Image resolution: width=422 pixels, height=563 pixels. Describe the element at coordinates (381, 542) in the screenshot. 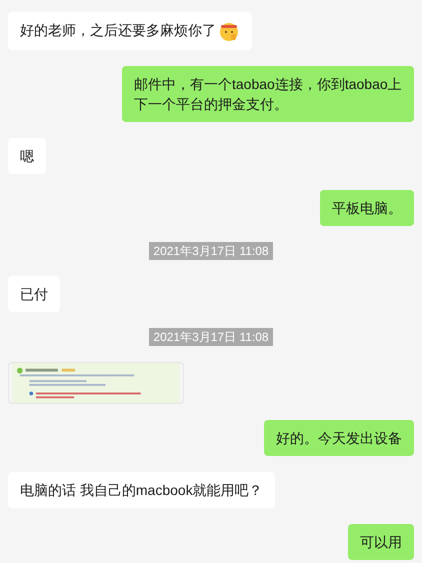

I see `message-bubble: 可以用` at that location.